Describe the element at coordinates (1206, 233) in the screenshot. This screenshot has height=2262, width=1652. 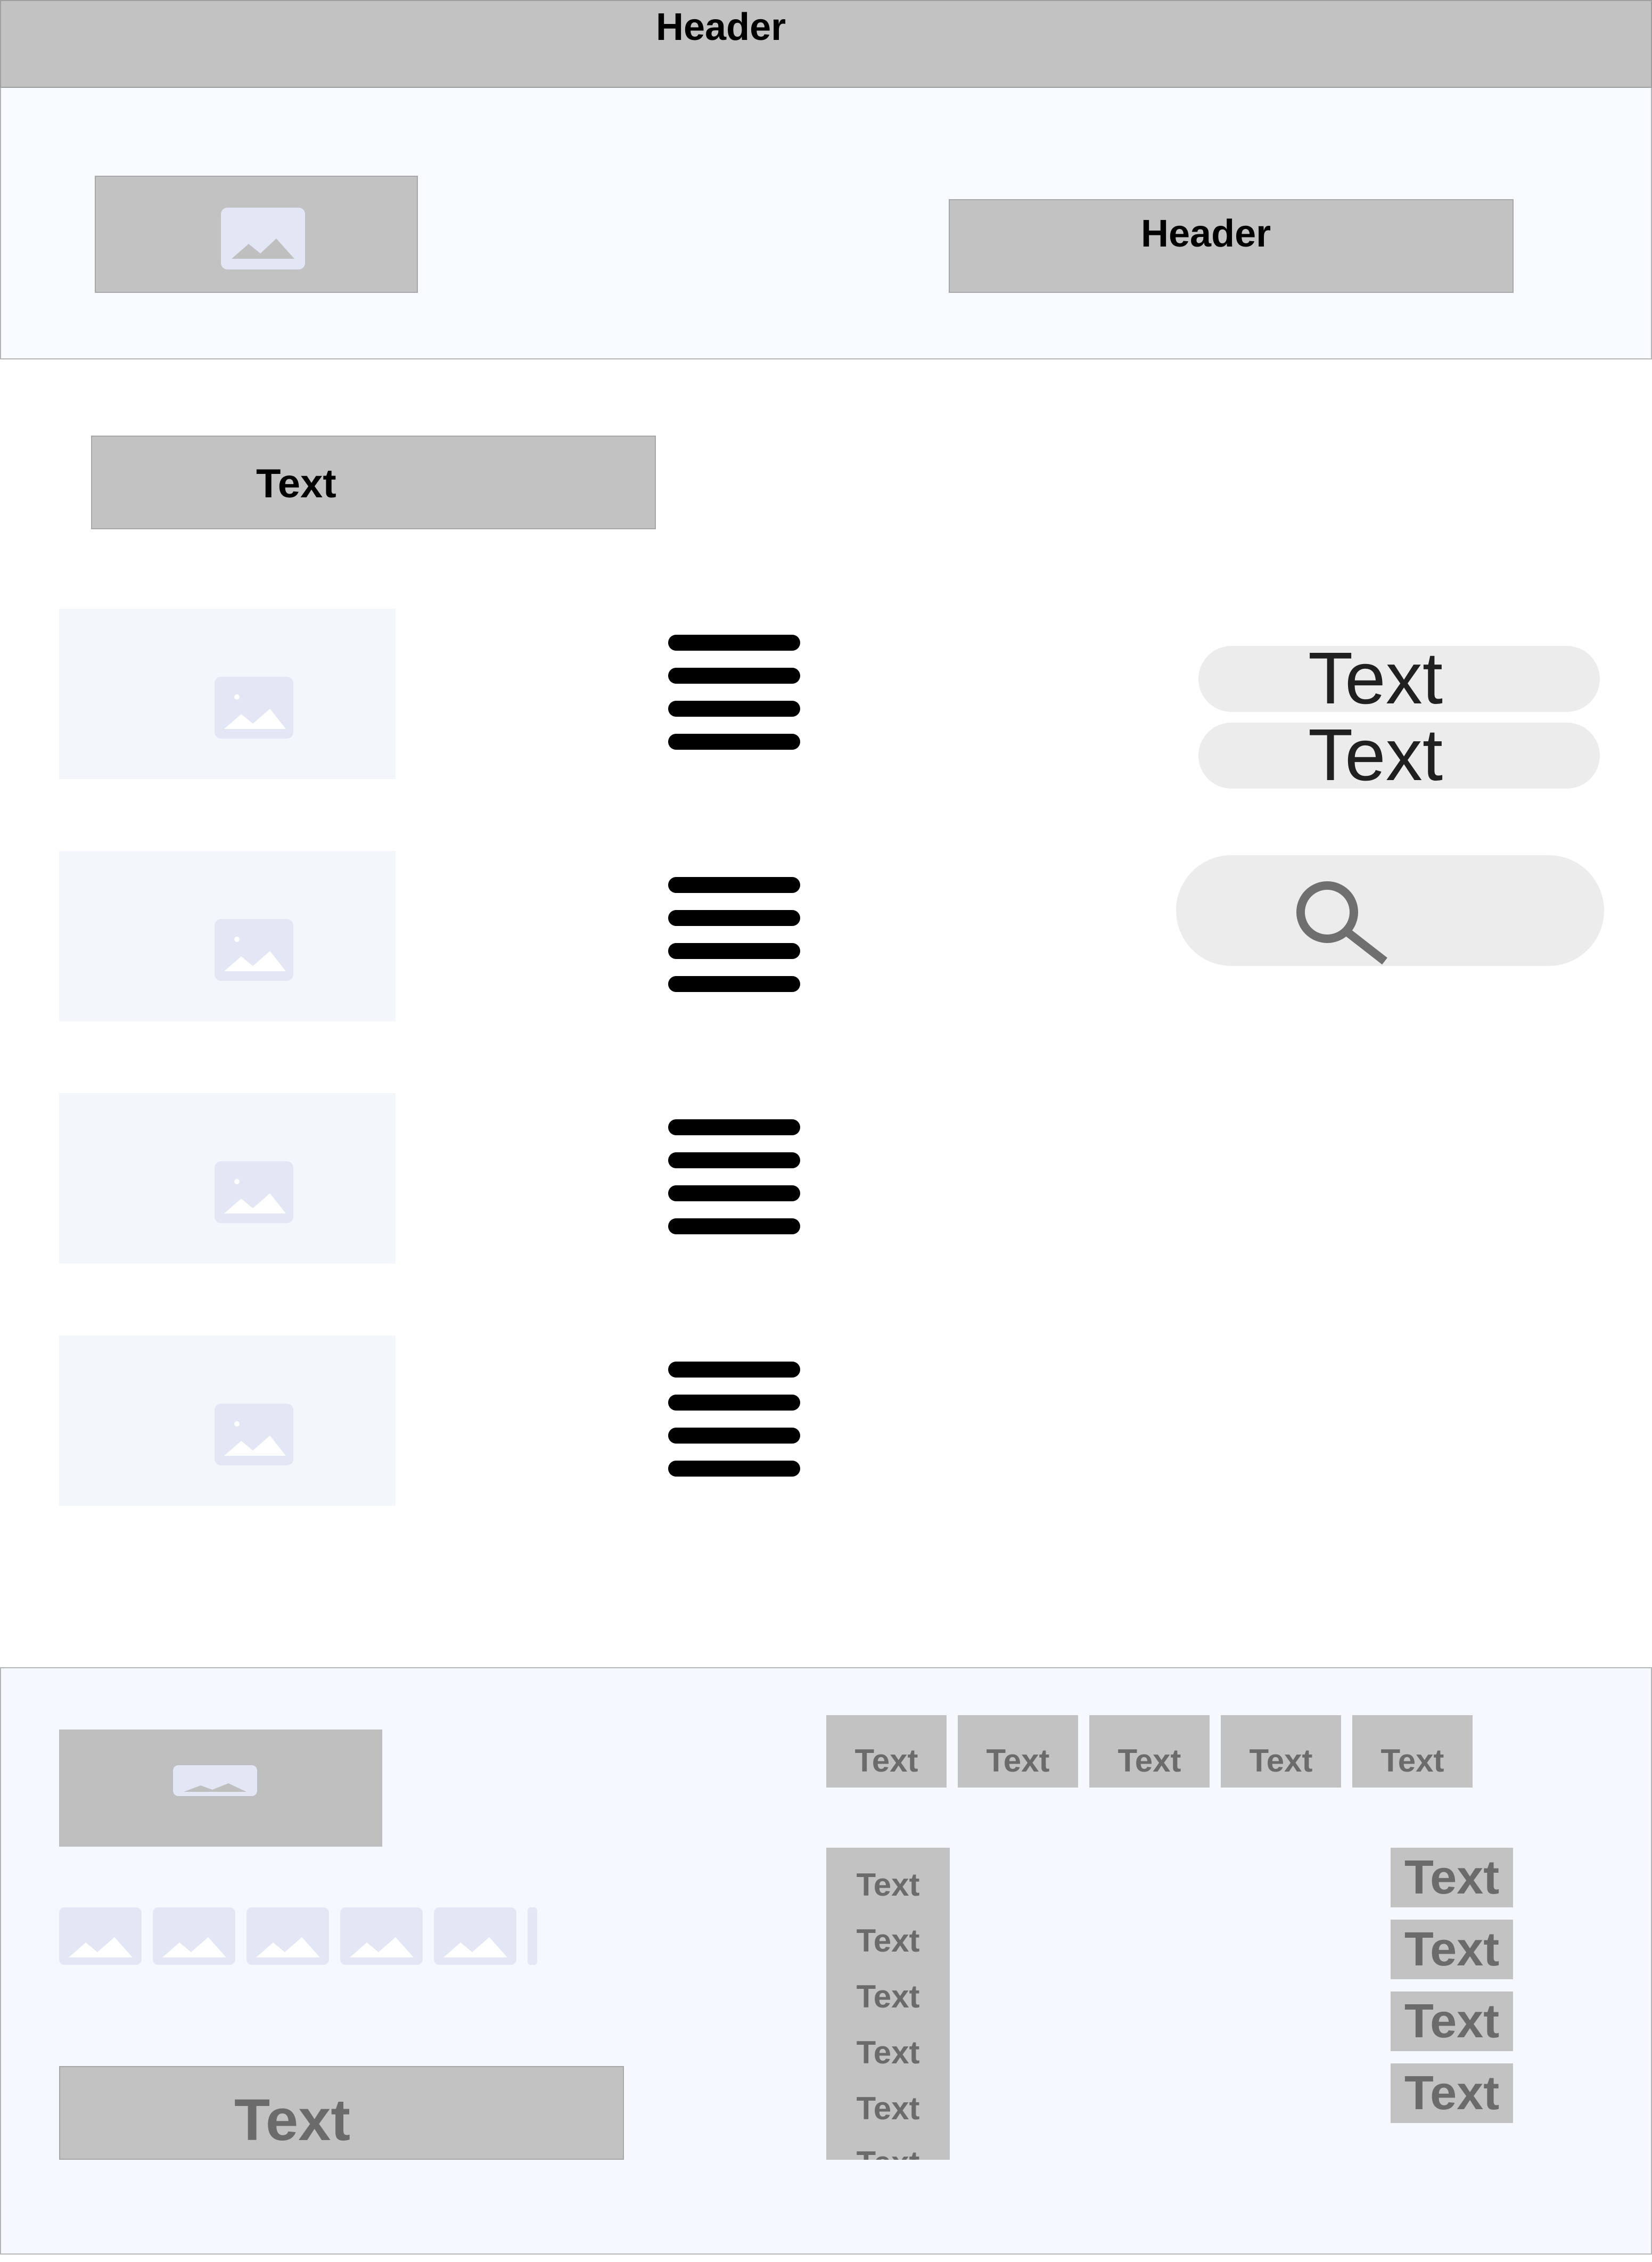
I see `hero-header-label: Header` at that location.